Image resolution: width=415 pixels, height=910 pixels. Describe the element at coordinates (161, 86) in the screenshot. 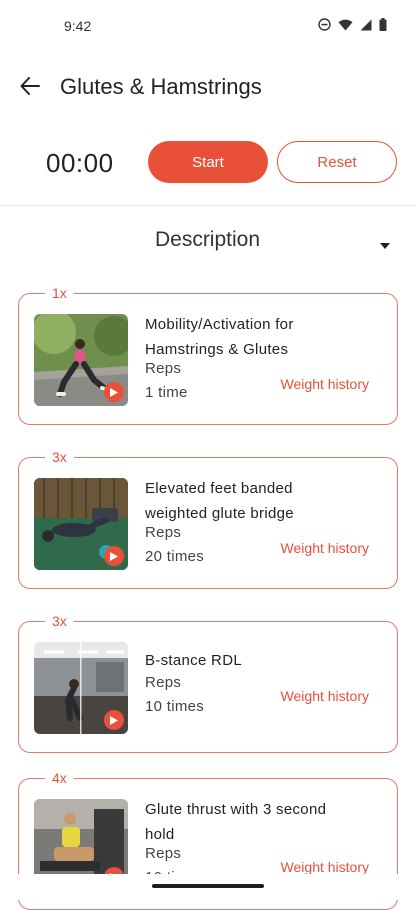

I see `page-title: Glutes & Hamstrings` at that location.